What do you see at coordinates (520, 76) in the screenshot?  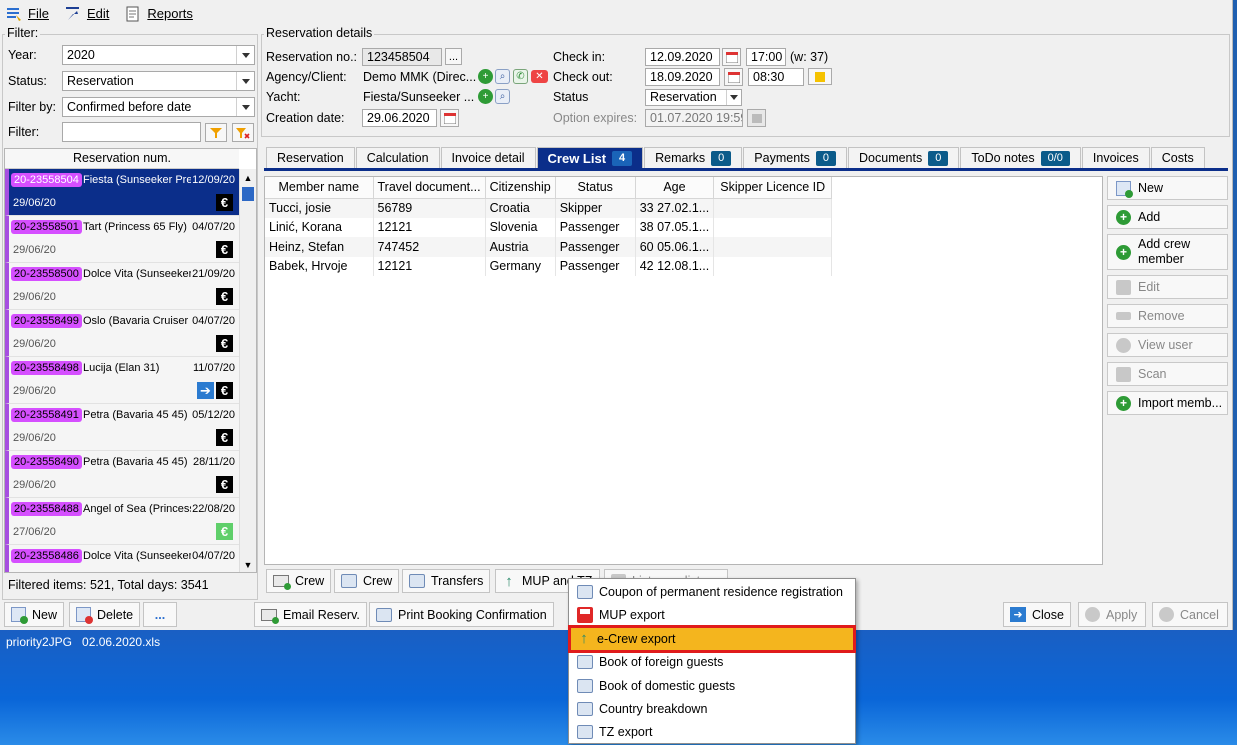 I see `phone-icon: ✆` at bounding box center [520, 76].